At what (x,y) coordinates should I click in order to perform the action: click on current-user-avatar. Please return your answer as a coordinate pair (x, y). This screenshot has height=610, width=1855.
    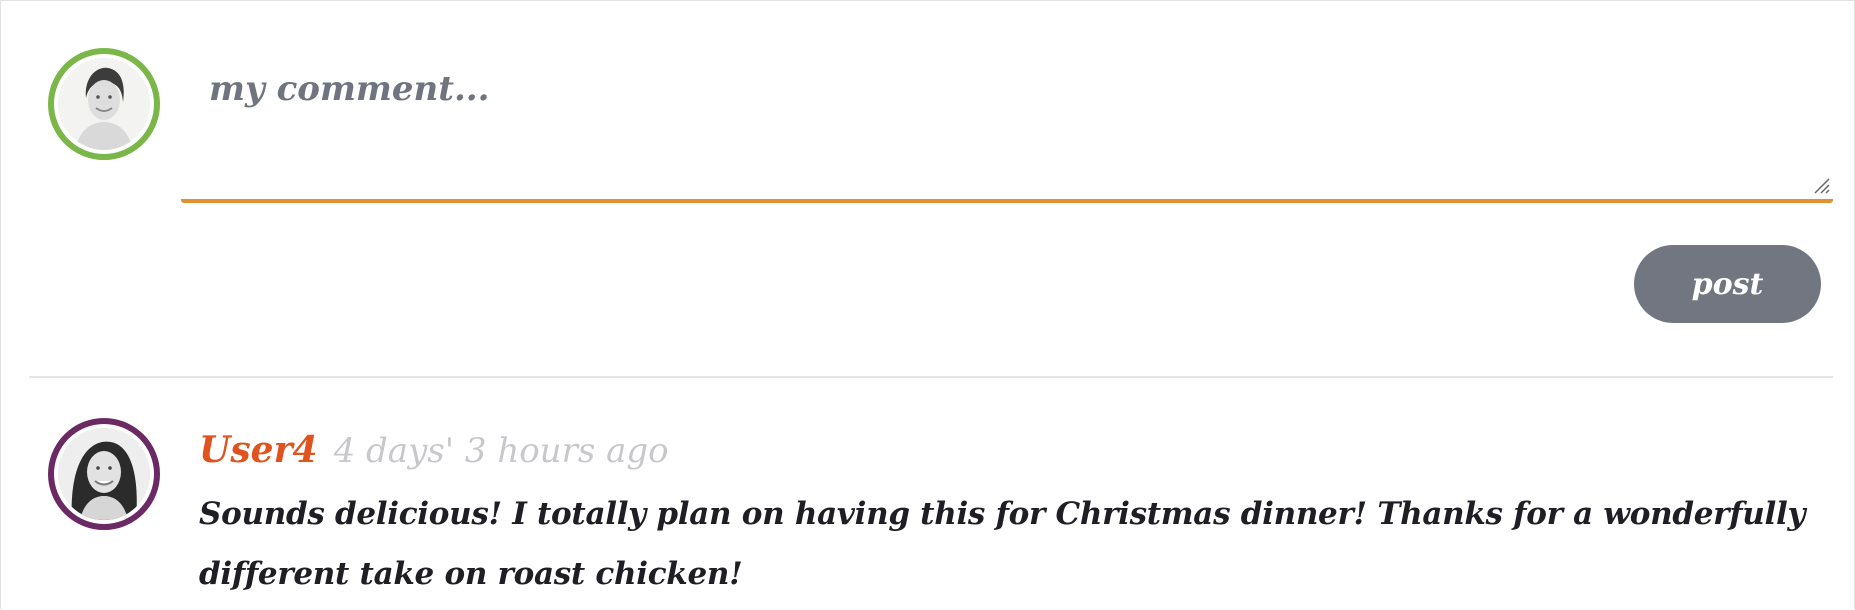
    Looking at the image, I should click on (104, 104).